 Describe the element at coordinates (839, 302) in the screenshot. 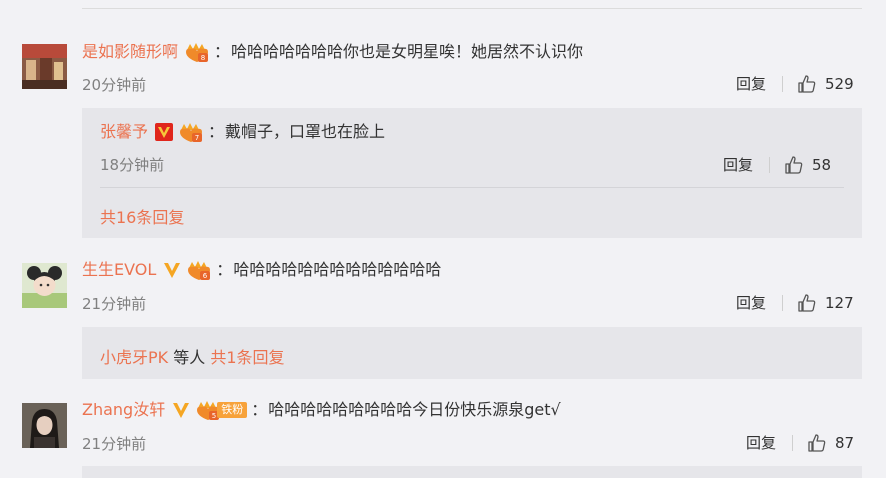

I see `like-count: 127` at that location.